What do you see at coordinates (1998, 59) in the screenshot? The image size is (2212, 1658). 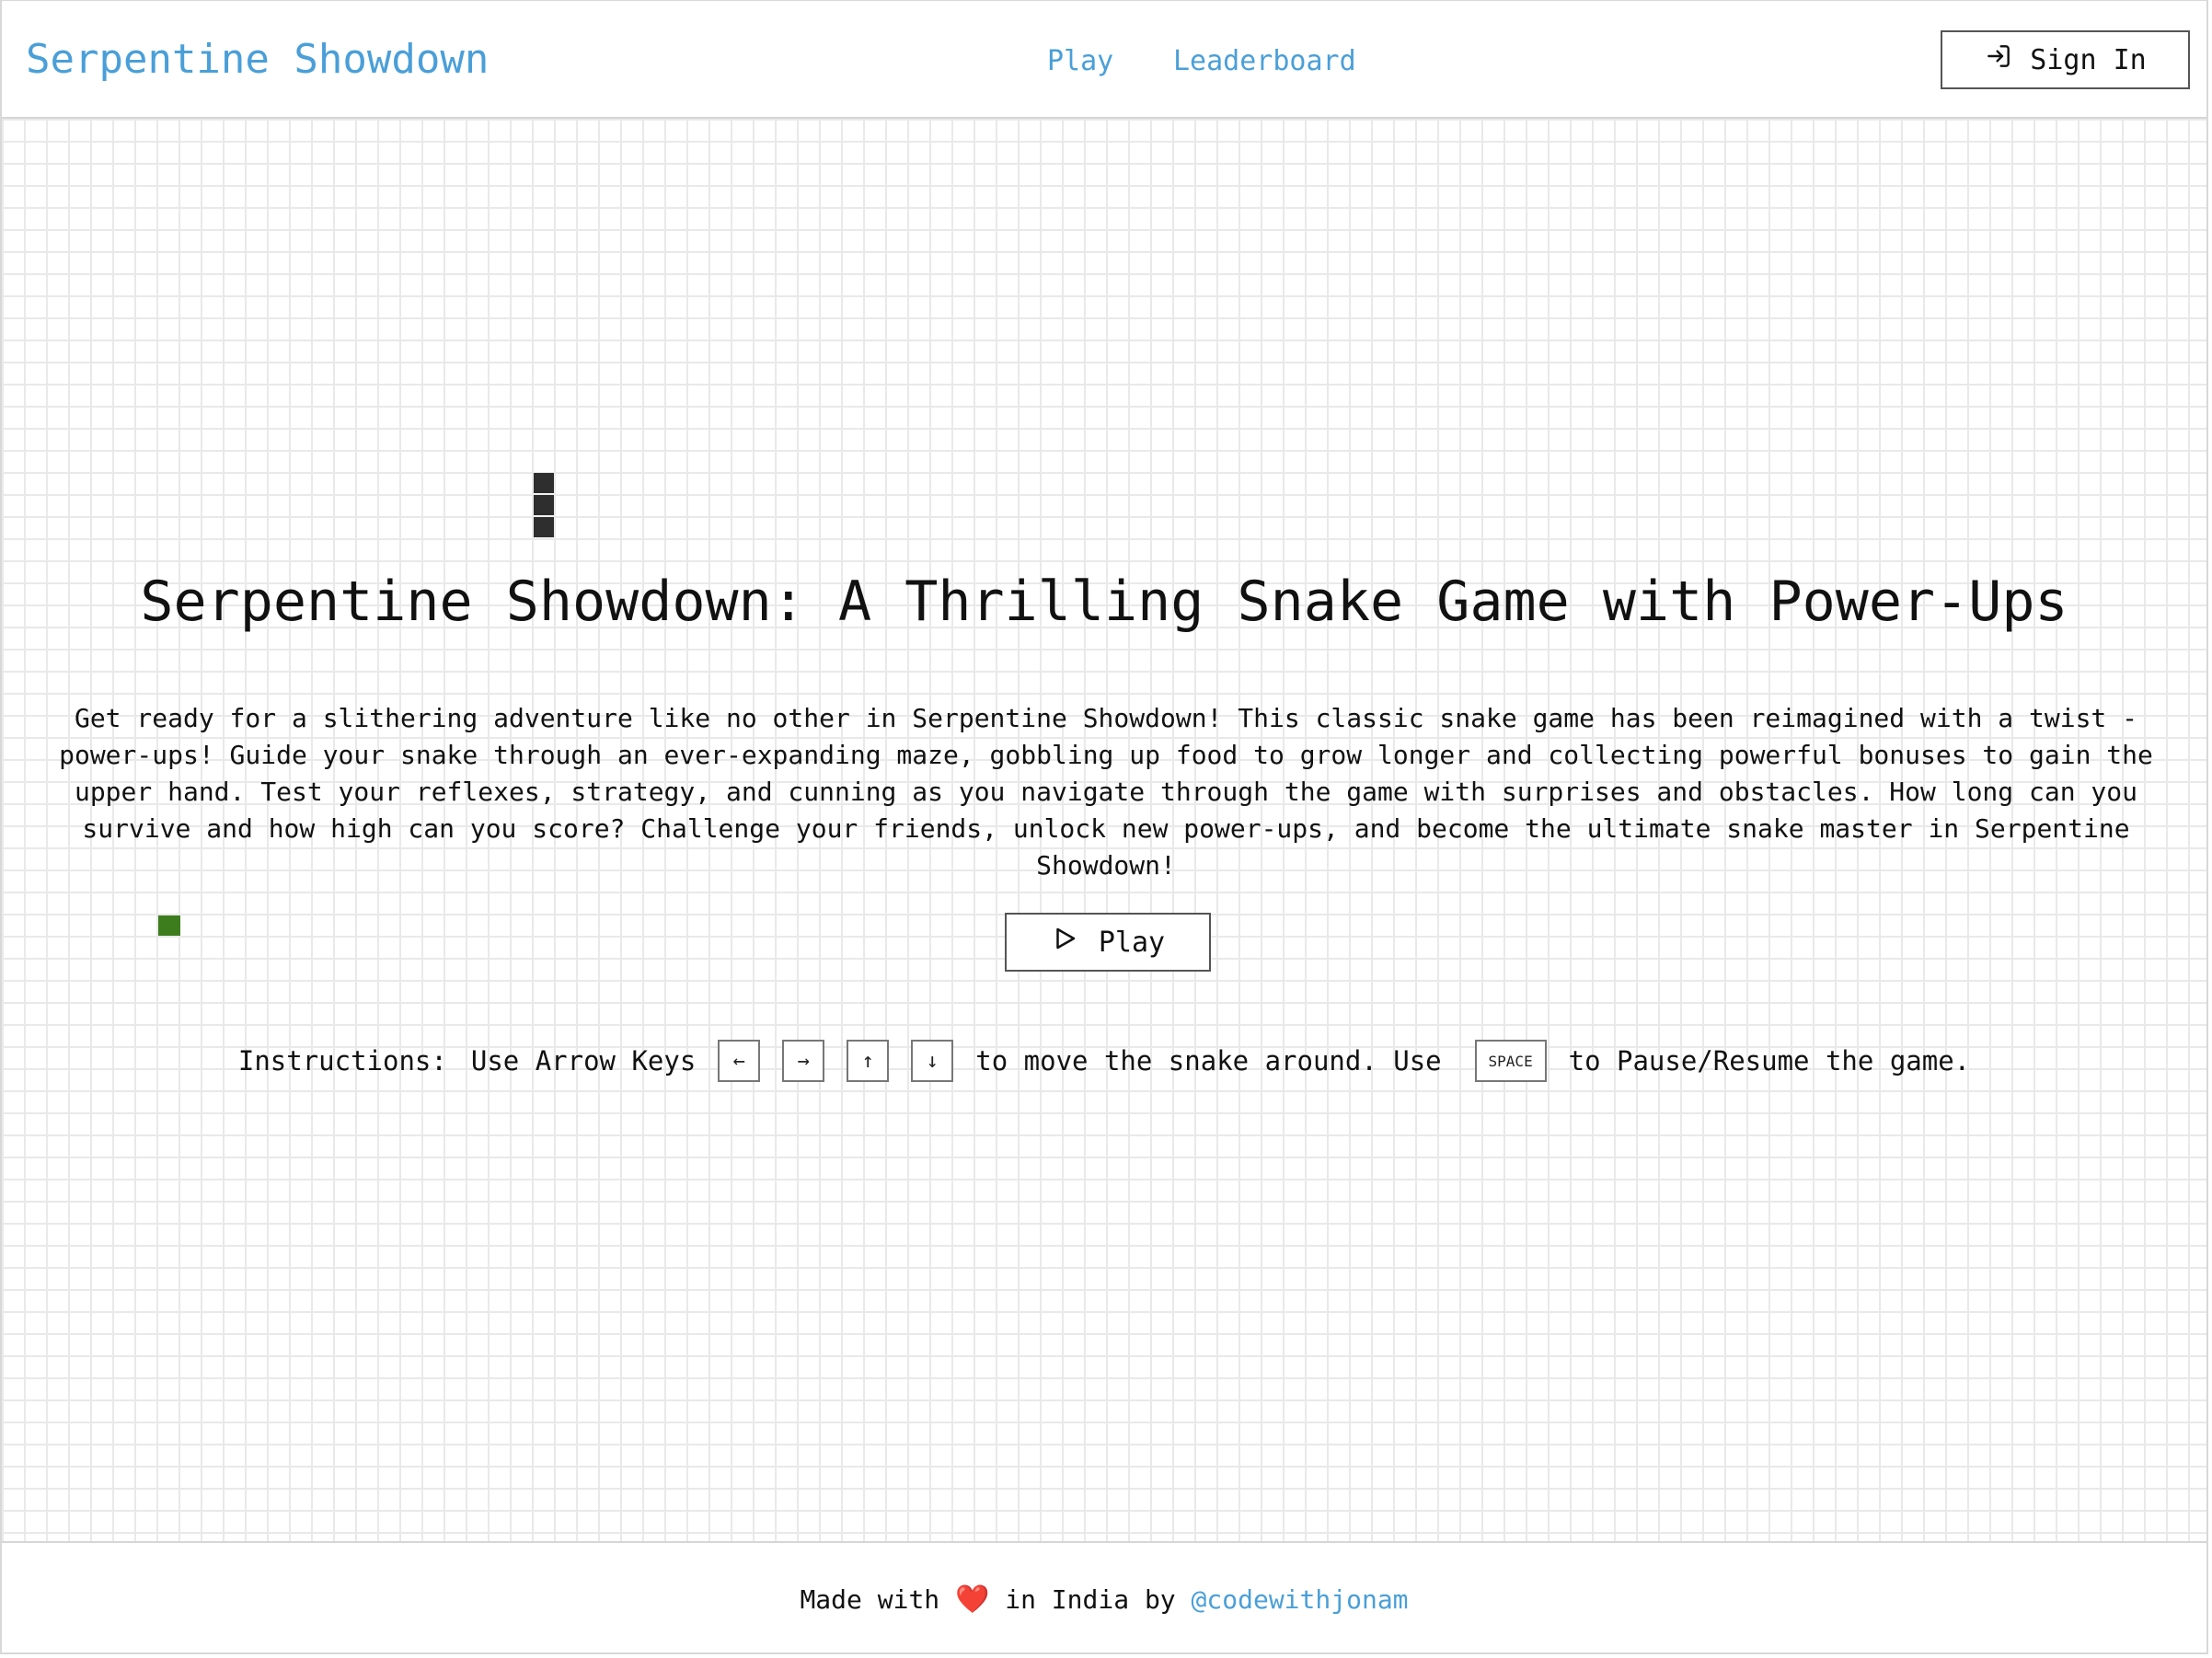 I see `sign-in-icon` at bounding box center [1998, 59].